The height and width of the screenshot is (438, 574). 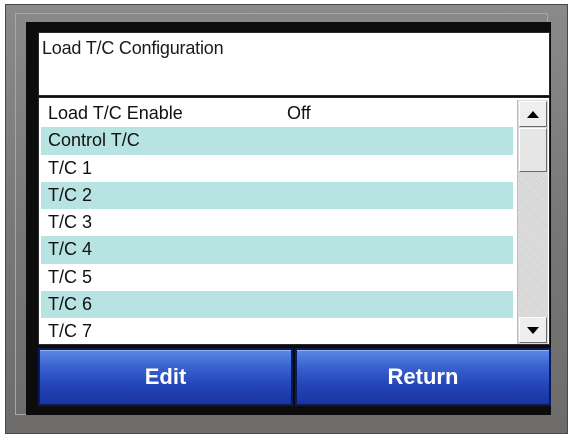 I want to click on list-item-label: T/C 2, so click(x=70, y=194).